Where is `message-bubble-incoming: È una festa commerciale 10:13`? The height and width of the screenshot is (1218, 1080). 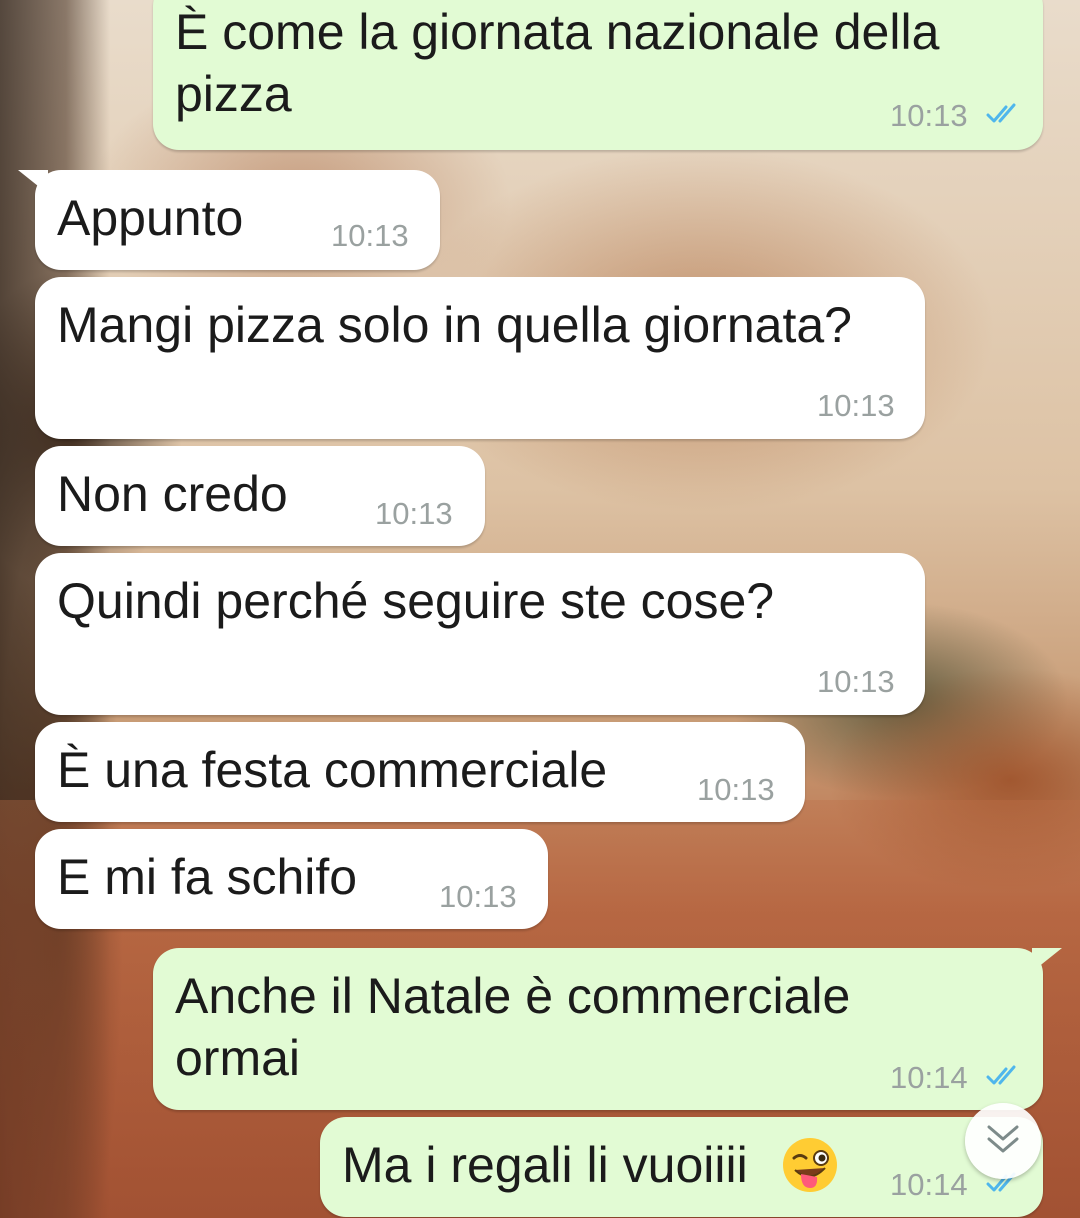
message-bubble-incoming: È una festa commerciale 10:13 is located at coordinates (420, 772).